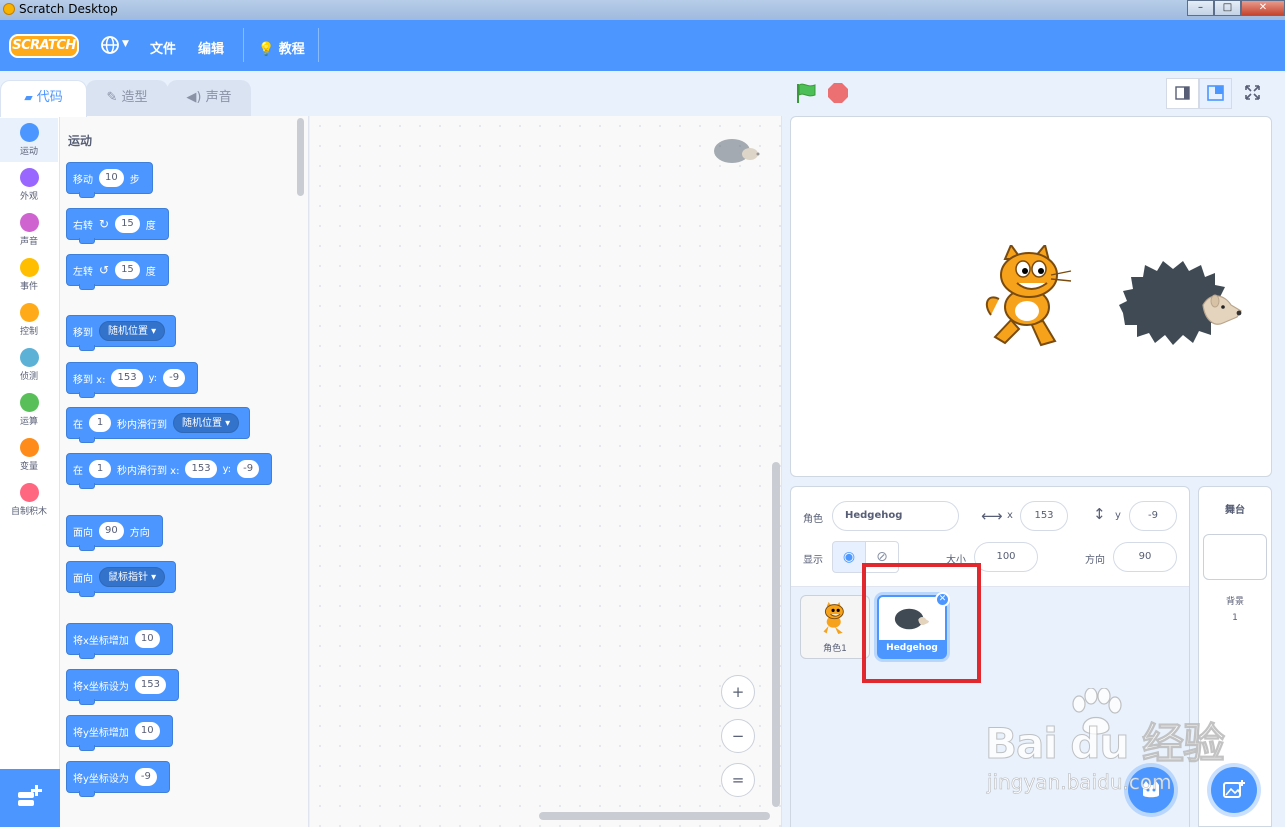  What do you see at coordinates (44, 46) in the screenshot?
I see `scratch-logo: SCRATCH` at bounding box center [44, 46].